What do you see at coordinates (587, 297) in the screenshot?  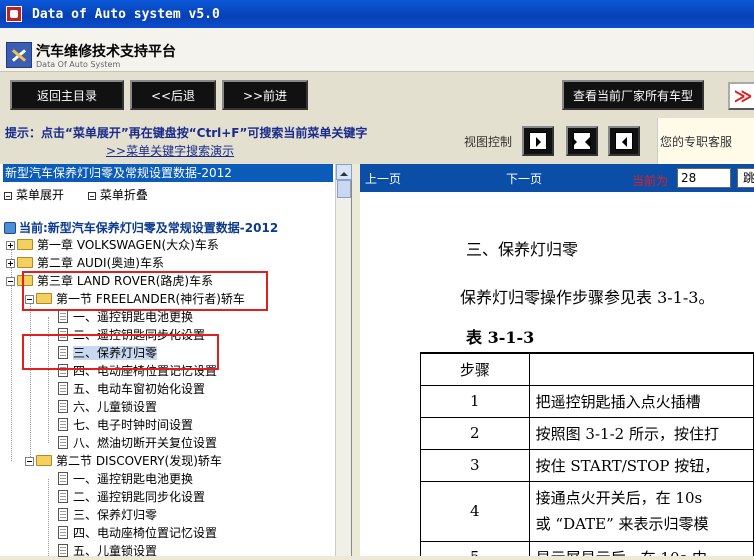 I see `doc-paragraph: 保养灯归零操作步骤参见表 3-1-3。` at bounding box center [587, 297].